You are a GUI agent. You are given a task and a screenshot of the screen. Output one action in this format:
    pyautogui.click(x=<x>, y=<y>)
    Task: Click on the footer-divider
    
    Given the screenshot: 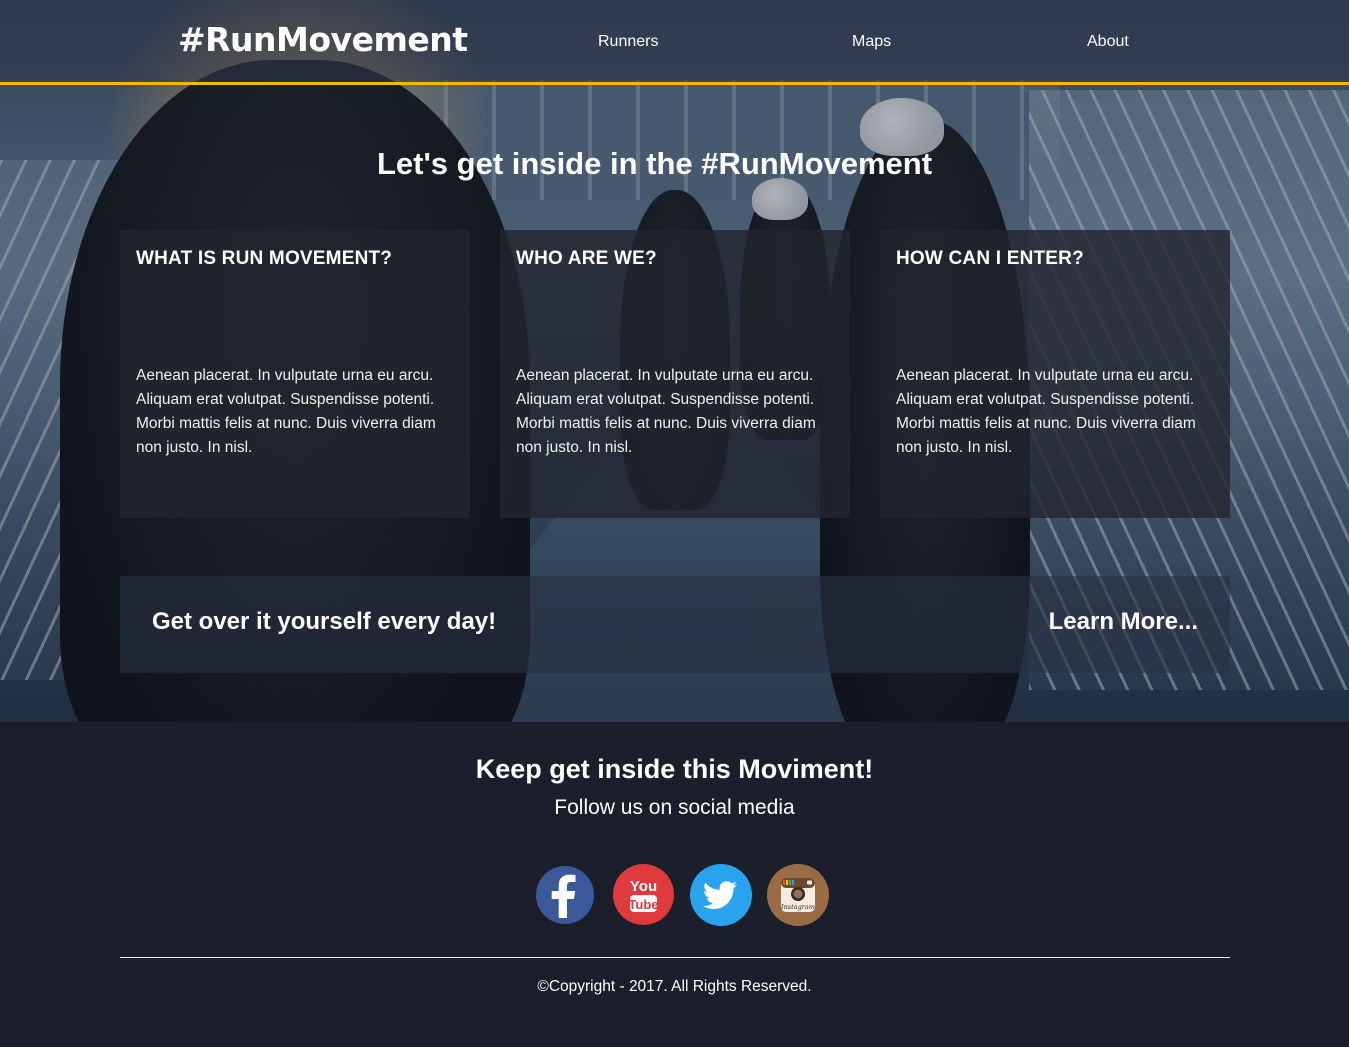 What is the action you would take?
    pyautogui.click(x=675, y=957)
    